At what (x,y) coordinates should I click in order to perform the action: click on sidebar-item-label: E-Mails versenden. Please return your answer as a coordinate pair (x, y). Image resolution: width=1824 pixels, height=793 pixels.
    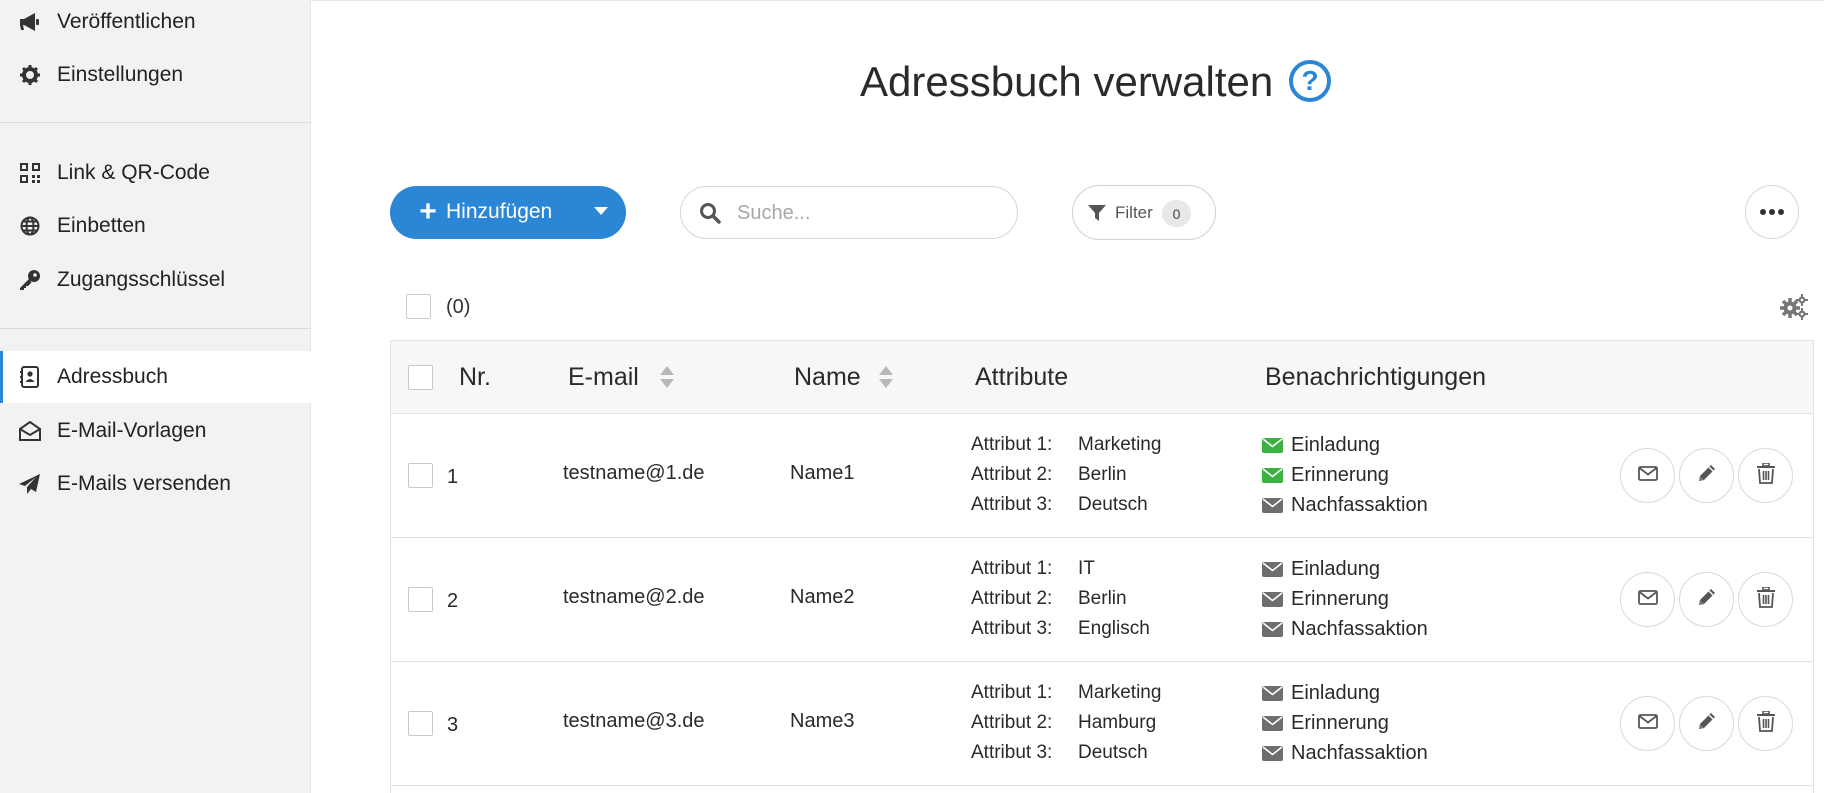
    Looking at the image, I should click on (144, 483).